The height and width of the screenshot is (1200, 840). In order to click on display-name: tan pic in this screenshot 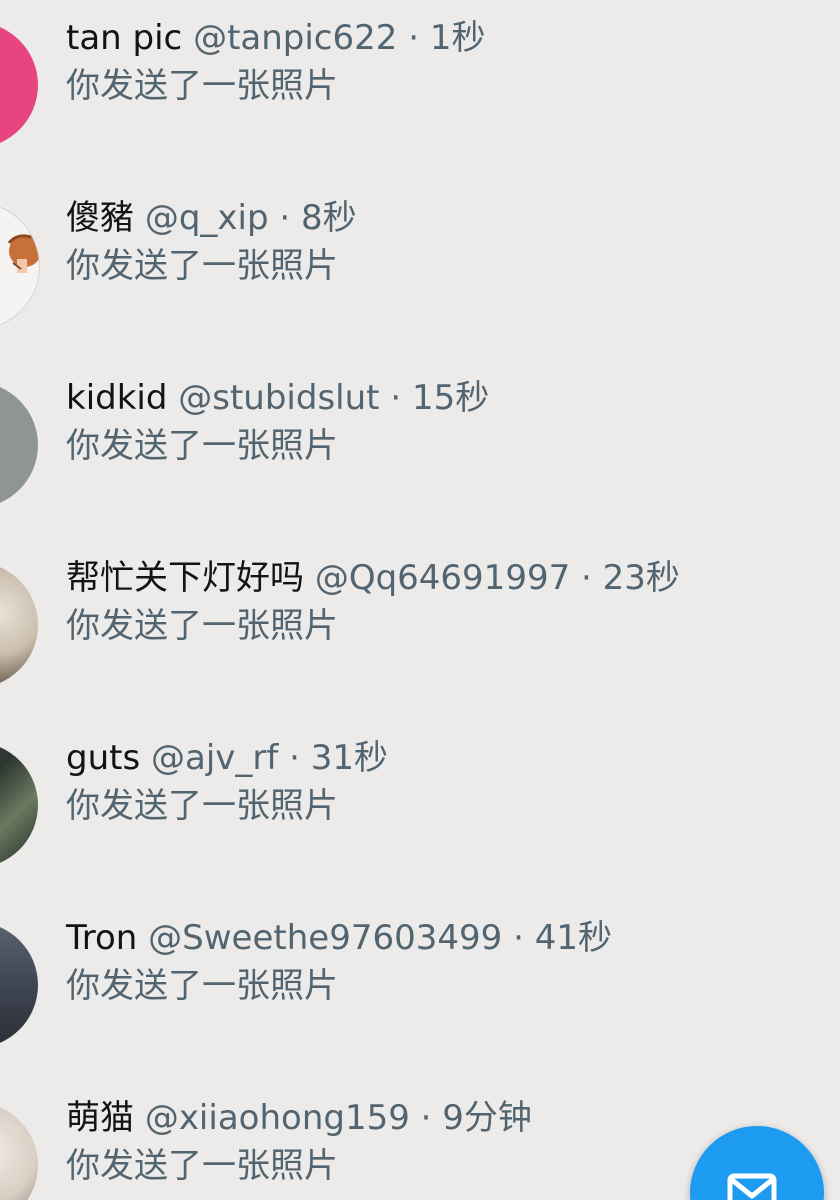, I will do `click(124, 38)`.